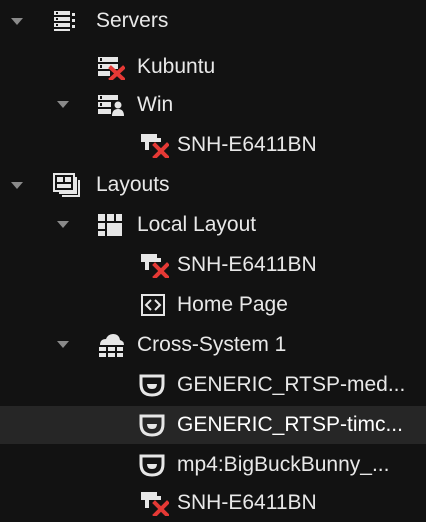 This screenshot has height=522, width=426. Describe the element at coordinates (133, 184) in the screenshot. I see `tree-label-layouts: Layouts` at that location.